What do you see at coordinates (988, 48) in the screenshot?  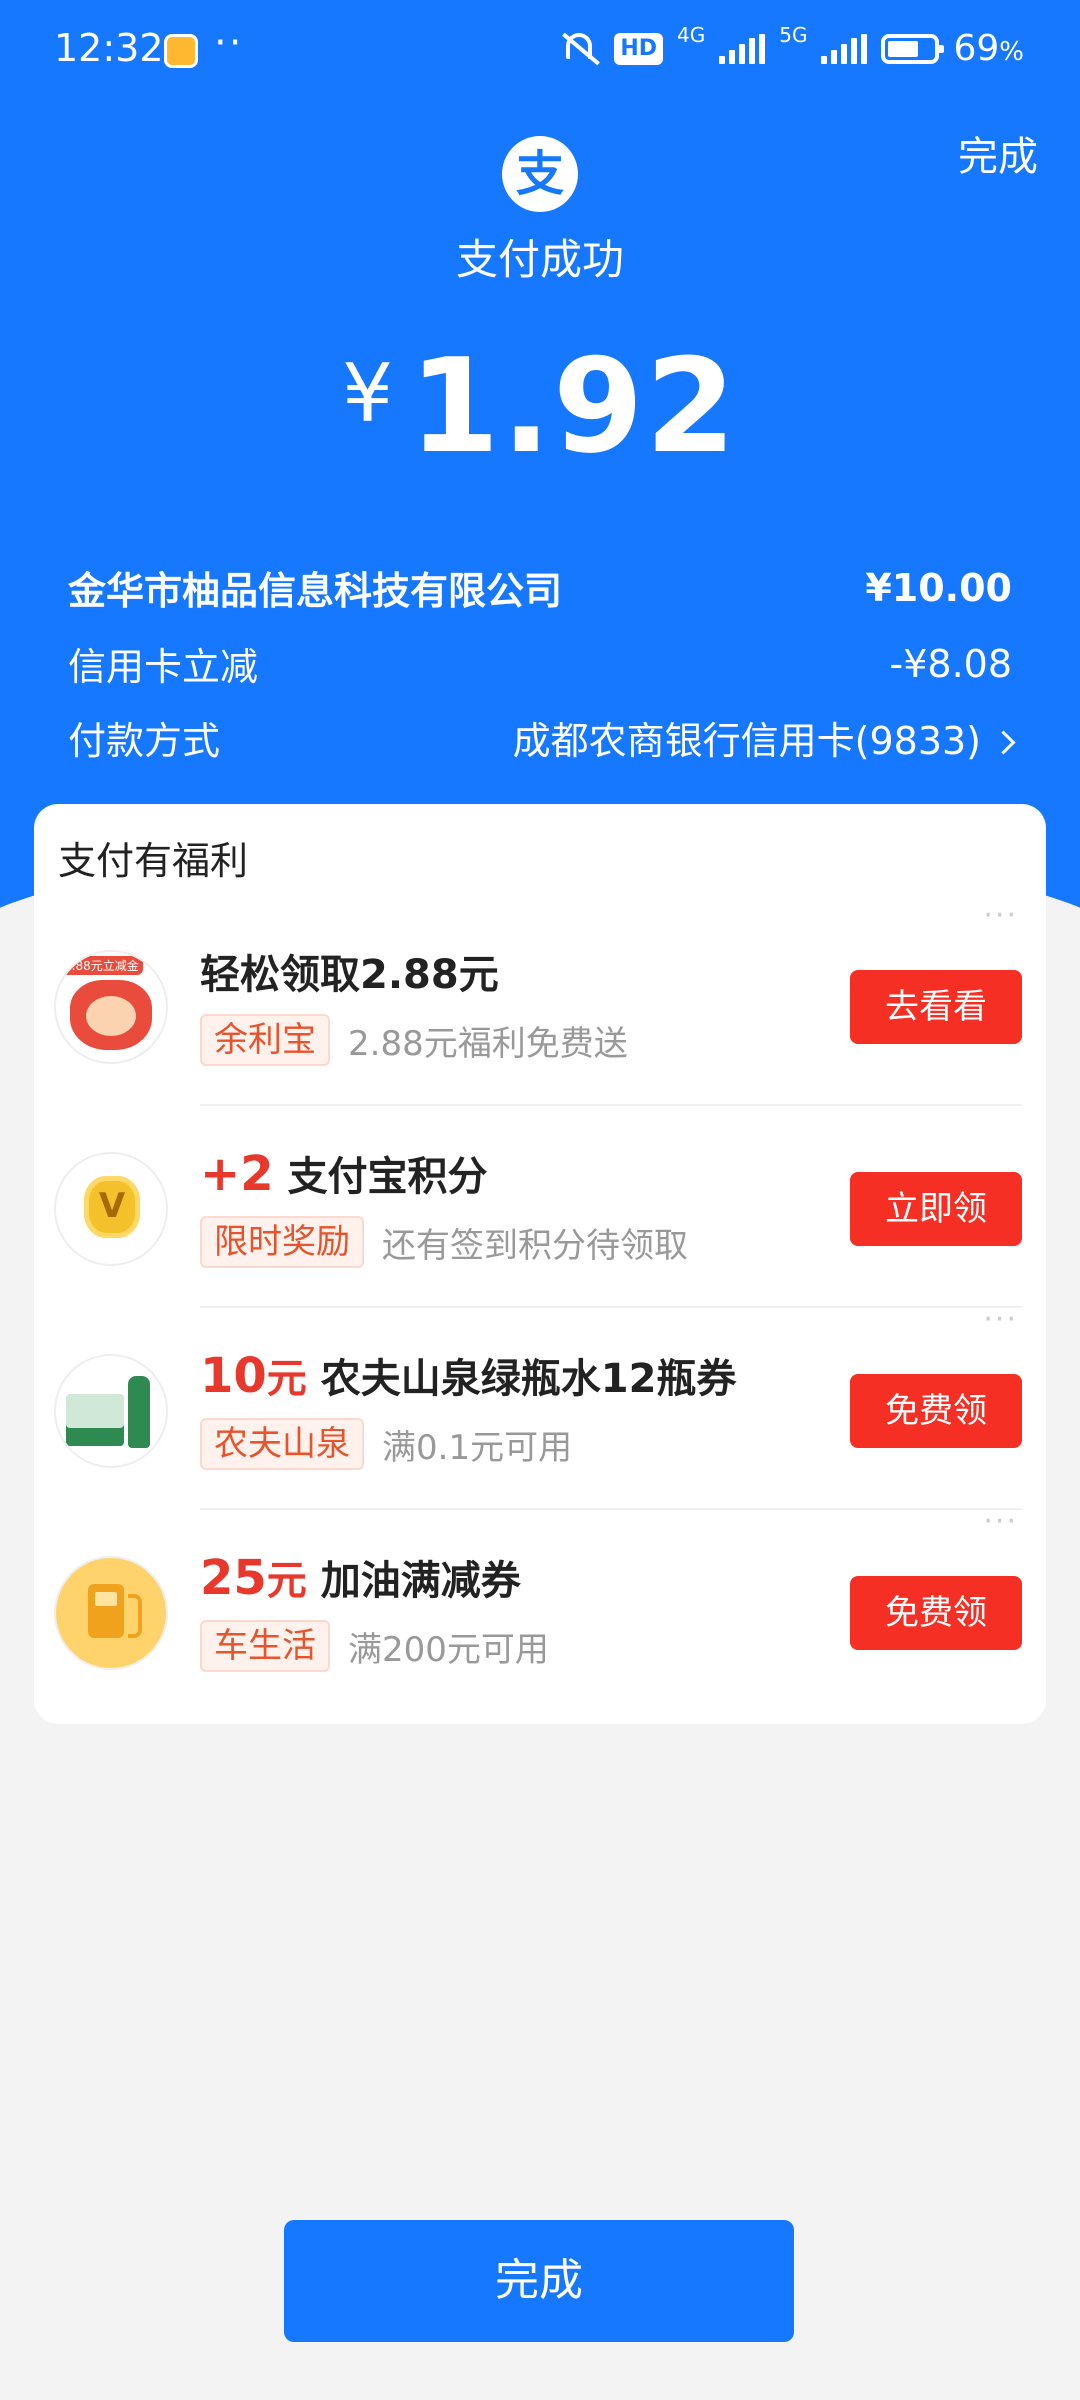 I see `battery-percent: 69%` at bounding box center [988, 48].